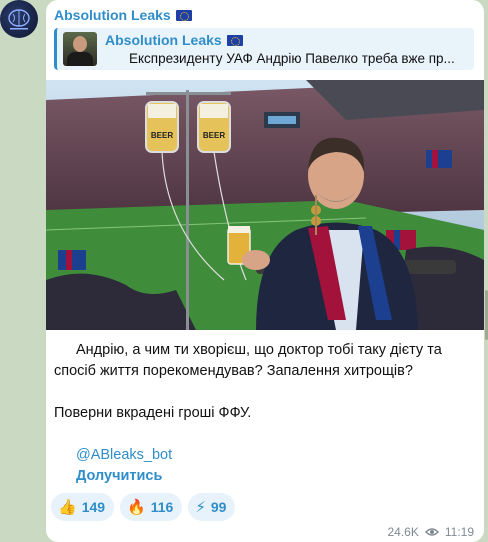  I want to click on reaction-thumbs-up: 👍 149, so click(83, 507).